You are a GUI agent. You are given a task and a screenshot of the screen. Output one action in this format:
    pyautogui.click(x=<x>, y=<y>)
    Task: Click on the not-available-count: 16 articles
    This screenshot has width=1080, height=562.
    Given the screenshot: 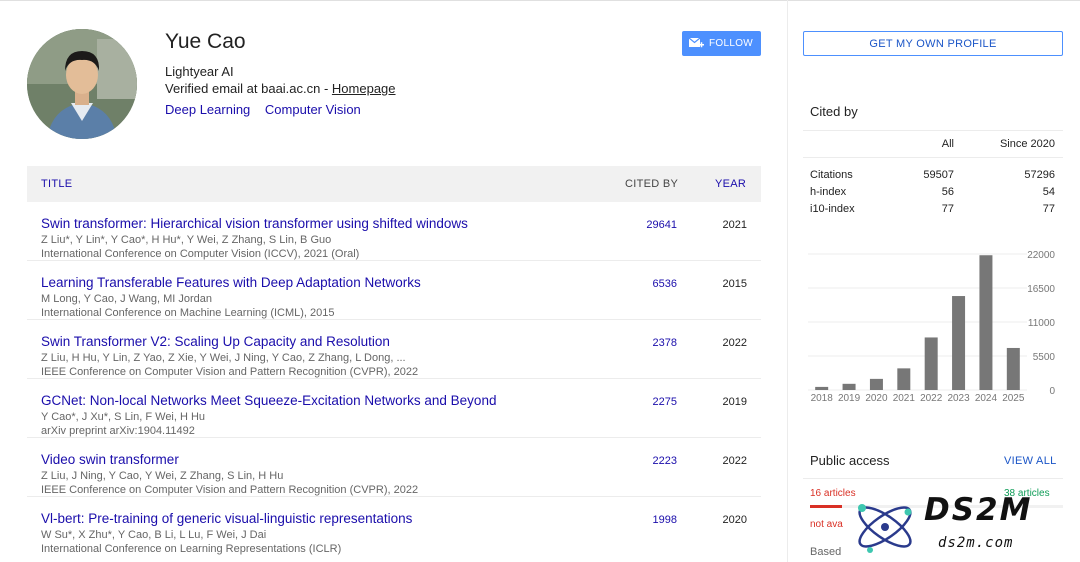 What is the action you would take?
    pyautogui.click(x=833, y=493)
    